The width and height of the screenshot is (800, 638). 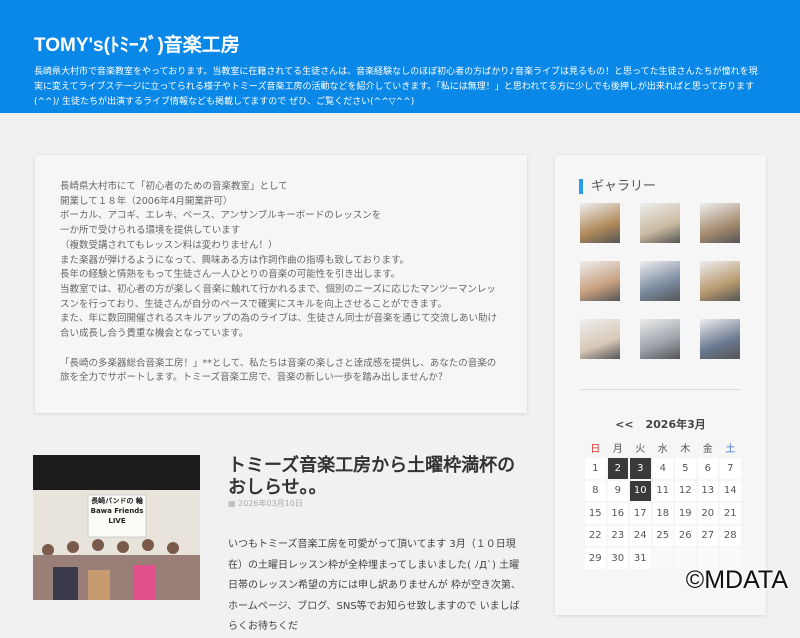 What do you see at coordinates (730, 513) in the screenshot?
I see `calendar-day: 21` at bounding box center [730, 513].